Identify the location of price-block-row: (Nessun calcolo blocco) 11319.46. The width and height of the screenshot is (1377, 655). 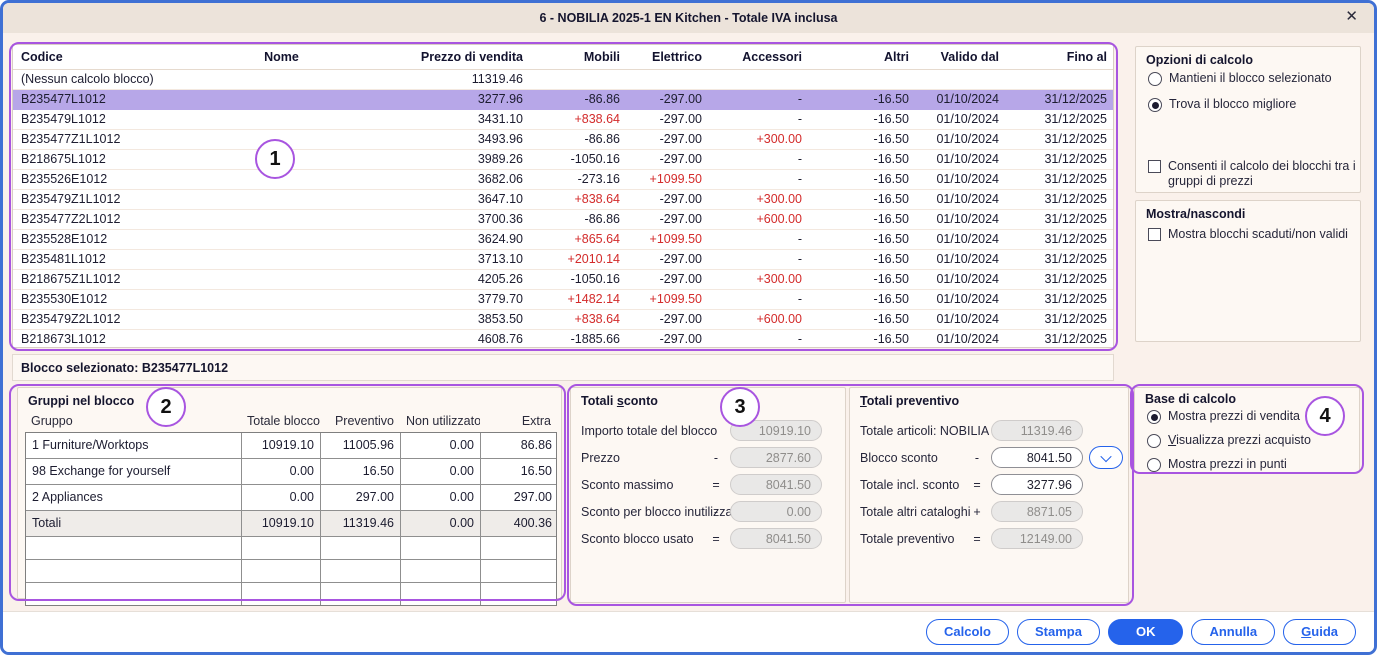
(563, 80).